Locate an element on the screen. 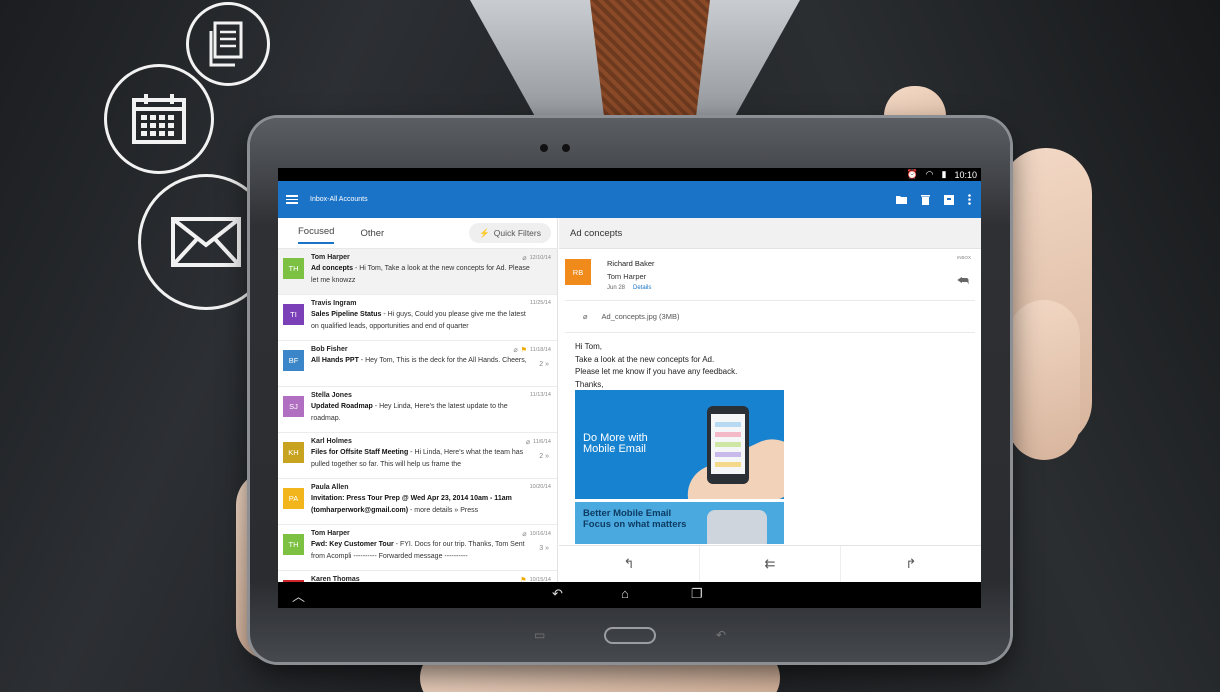 Image resolution: width=1220 pixels, height=692 pixels. message-sender: Stella Jones is located at coordinates (331, 395).